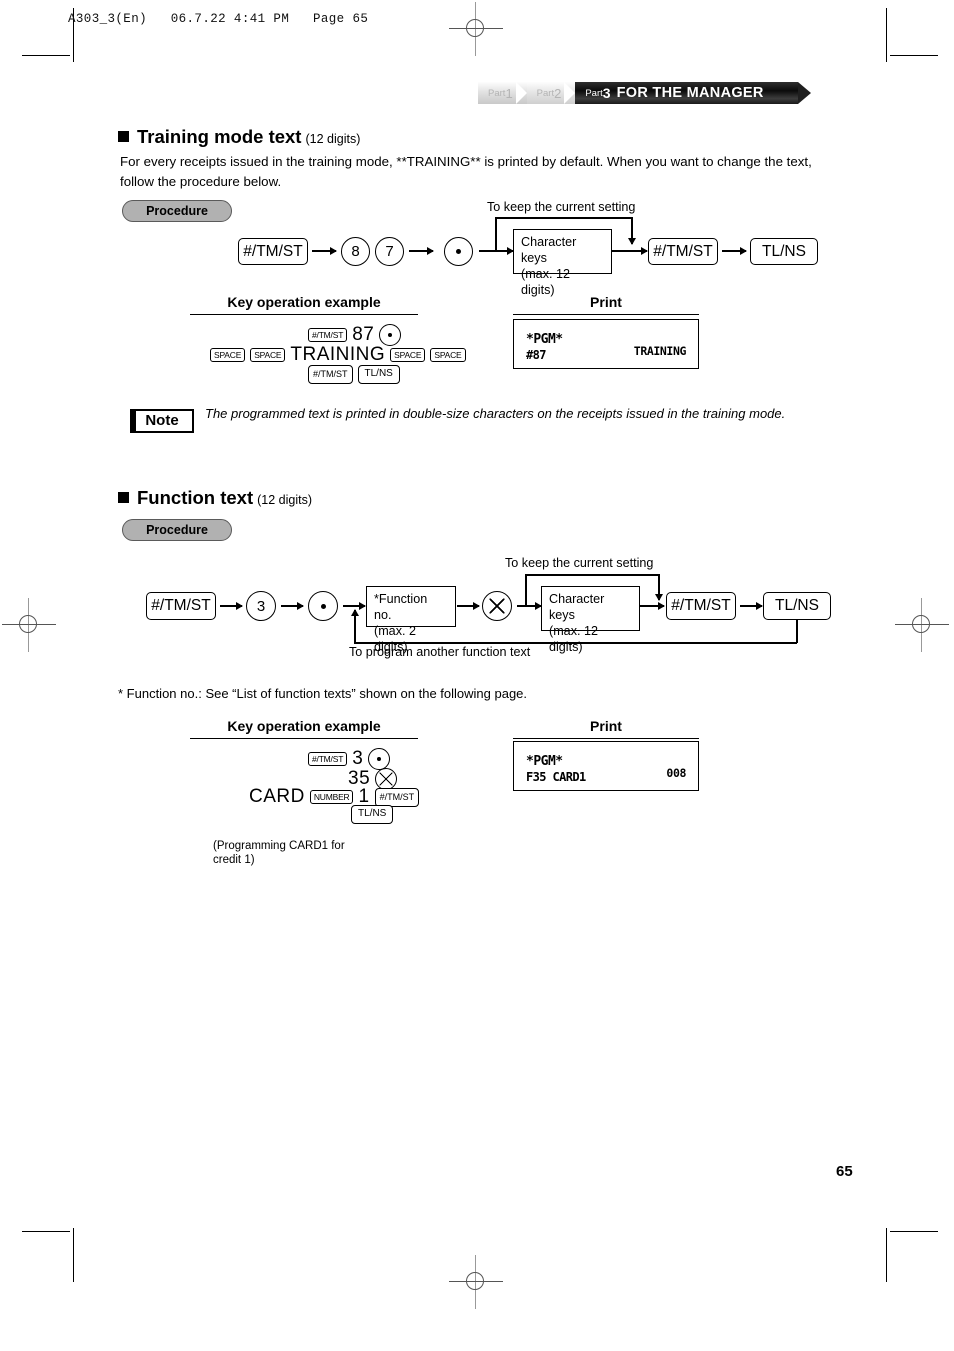 The height and width of the screenshot is (1351, 954). I want to click on crop-mark-bottom-right-v, so click(886, 1255).